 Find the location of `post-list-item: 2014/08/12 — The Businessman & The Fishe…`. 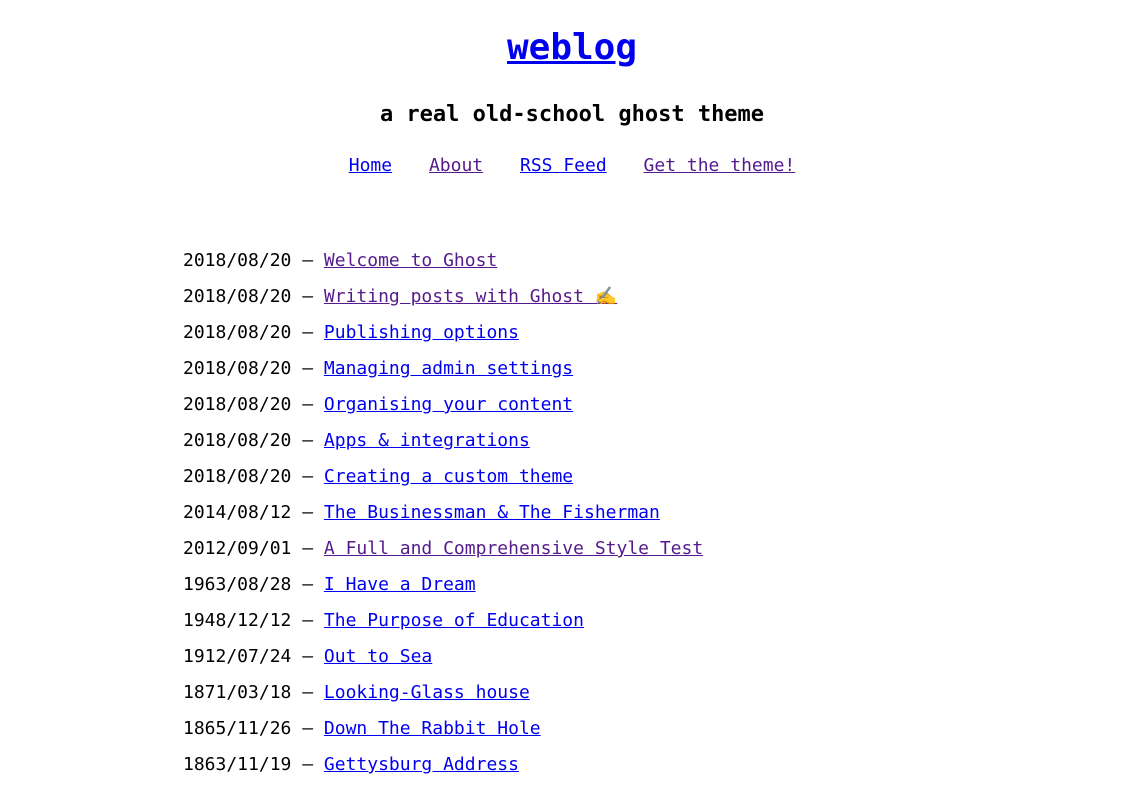

post-list-item: 2014/08/12 — The Businessman & The Fishe… is located at coordinates (443, 518).